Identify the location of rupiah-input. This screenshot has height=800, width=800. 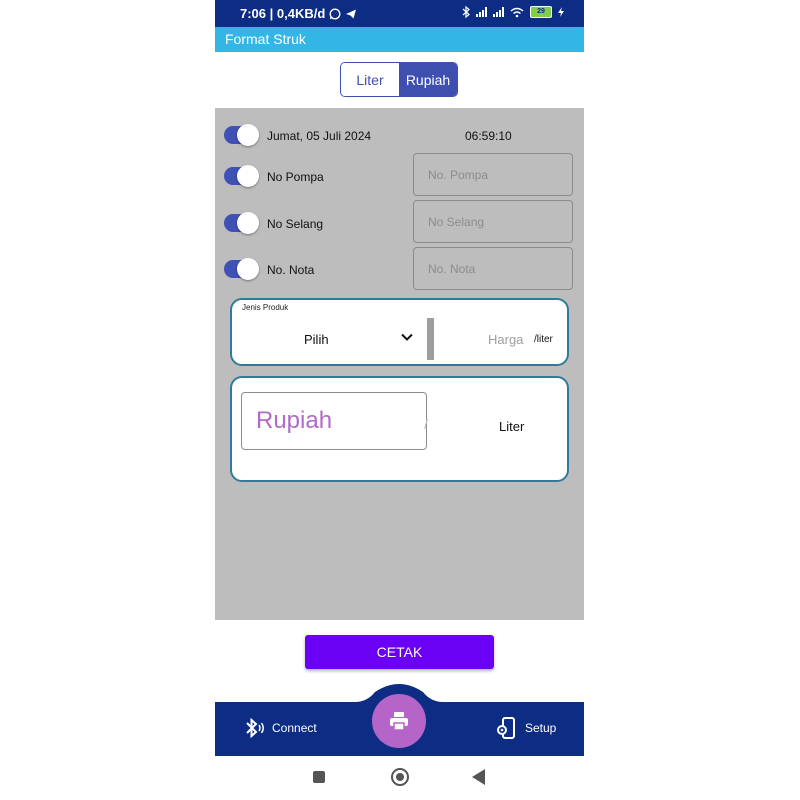
(334, 421).